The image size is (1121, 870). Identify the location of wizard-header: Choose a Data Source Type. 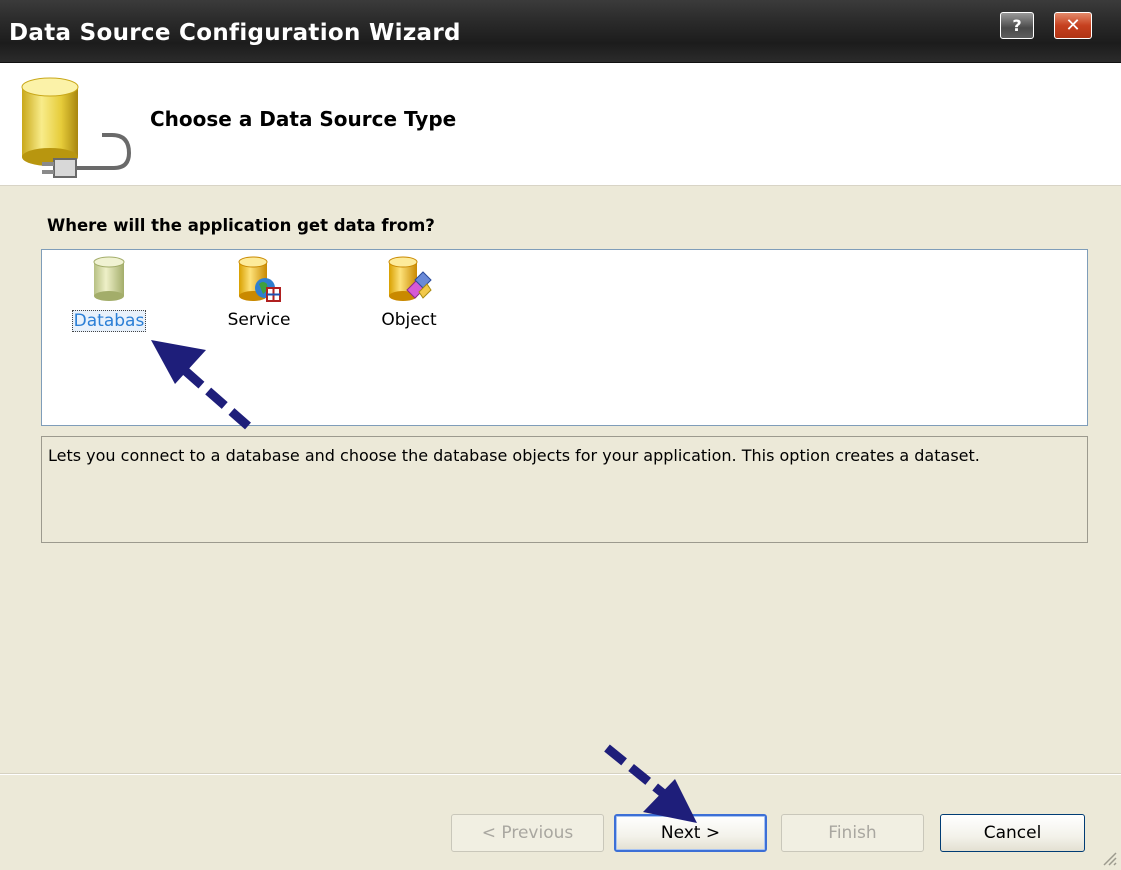
(560, 124).